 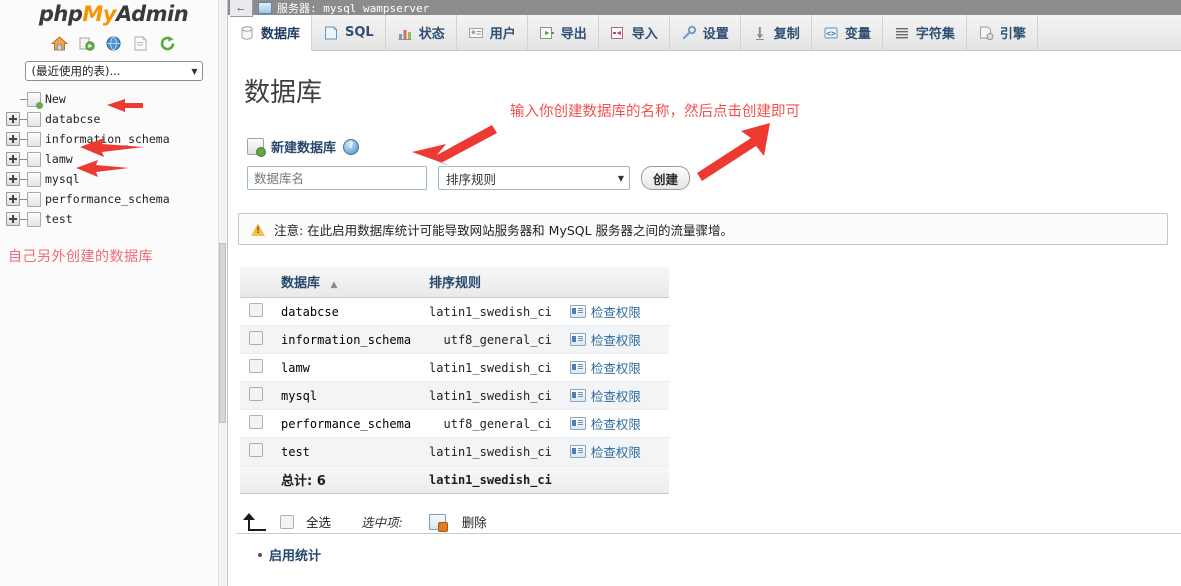 I want to click on table-row: test latin1_swedish_ci 检查权限, so click(x=454, y=451).